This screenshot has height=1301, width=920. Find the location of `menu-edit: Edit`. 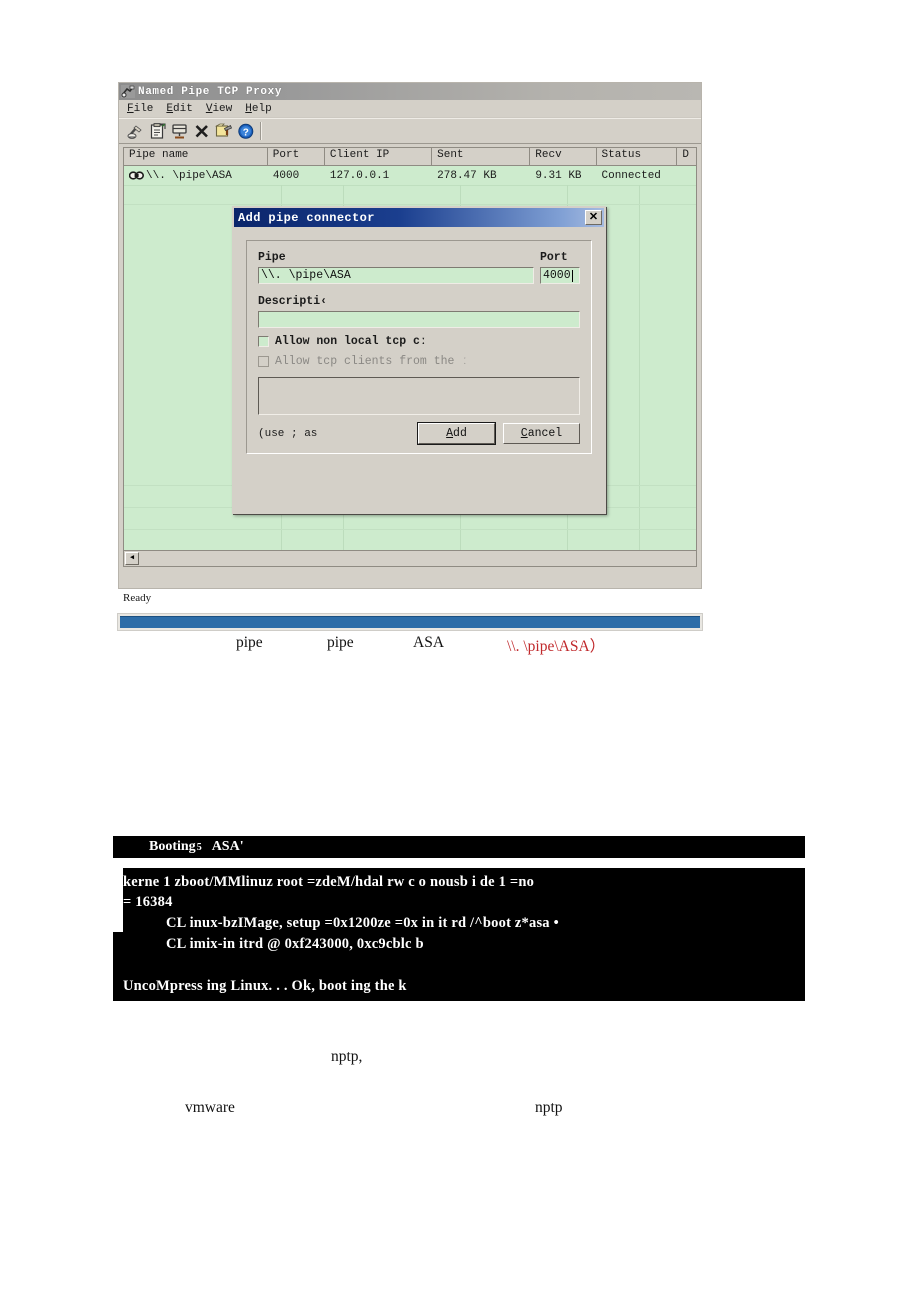

menu-edit: Edit is located at coordinates (179, 109).